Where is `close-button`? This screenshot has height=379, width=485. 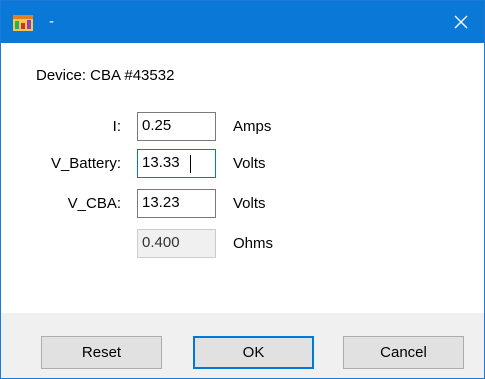 close-button is located at coordinates (461, 22).